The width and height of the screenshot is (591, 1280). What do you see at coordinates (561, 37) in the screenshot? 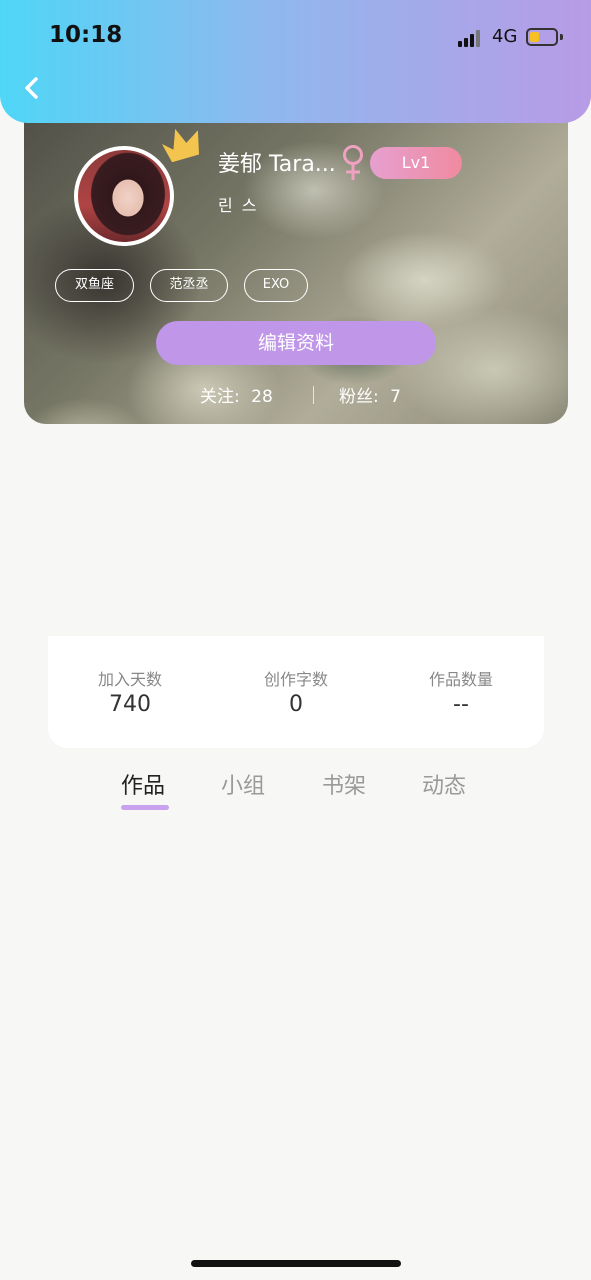
I see `battery-cap` at bounding box center [561, 37].